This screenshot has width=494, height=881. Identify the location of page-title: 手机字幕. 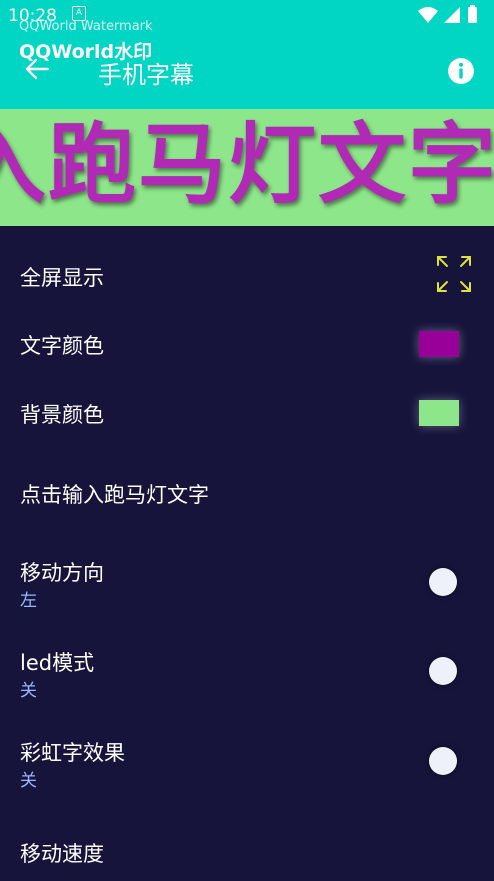
(146, 75).